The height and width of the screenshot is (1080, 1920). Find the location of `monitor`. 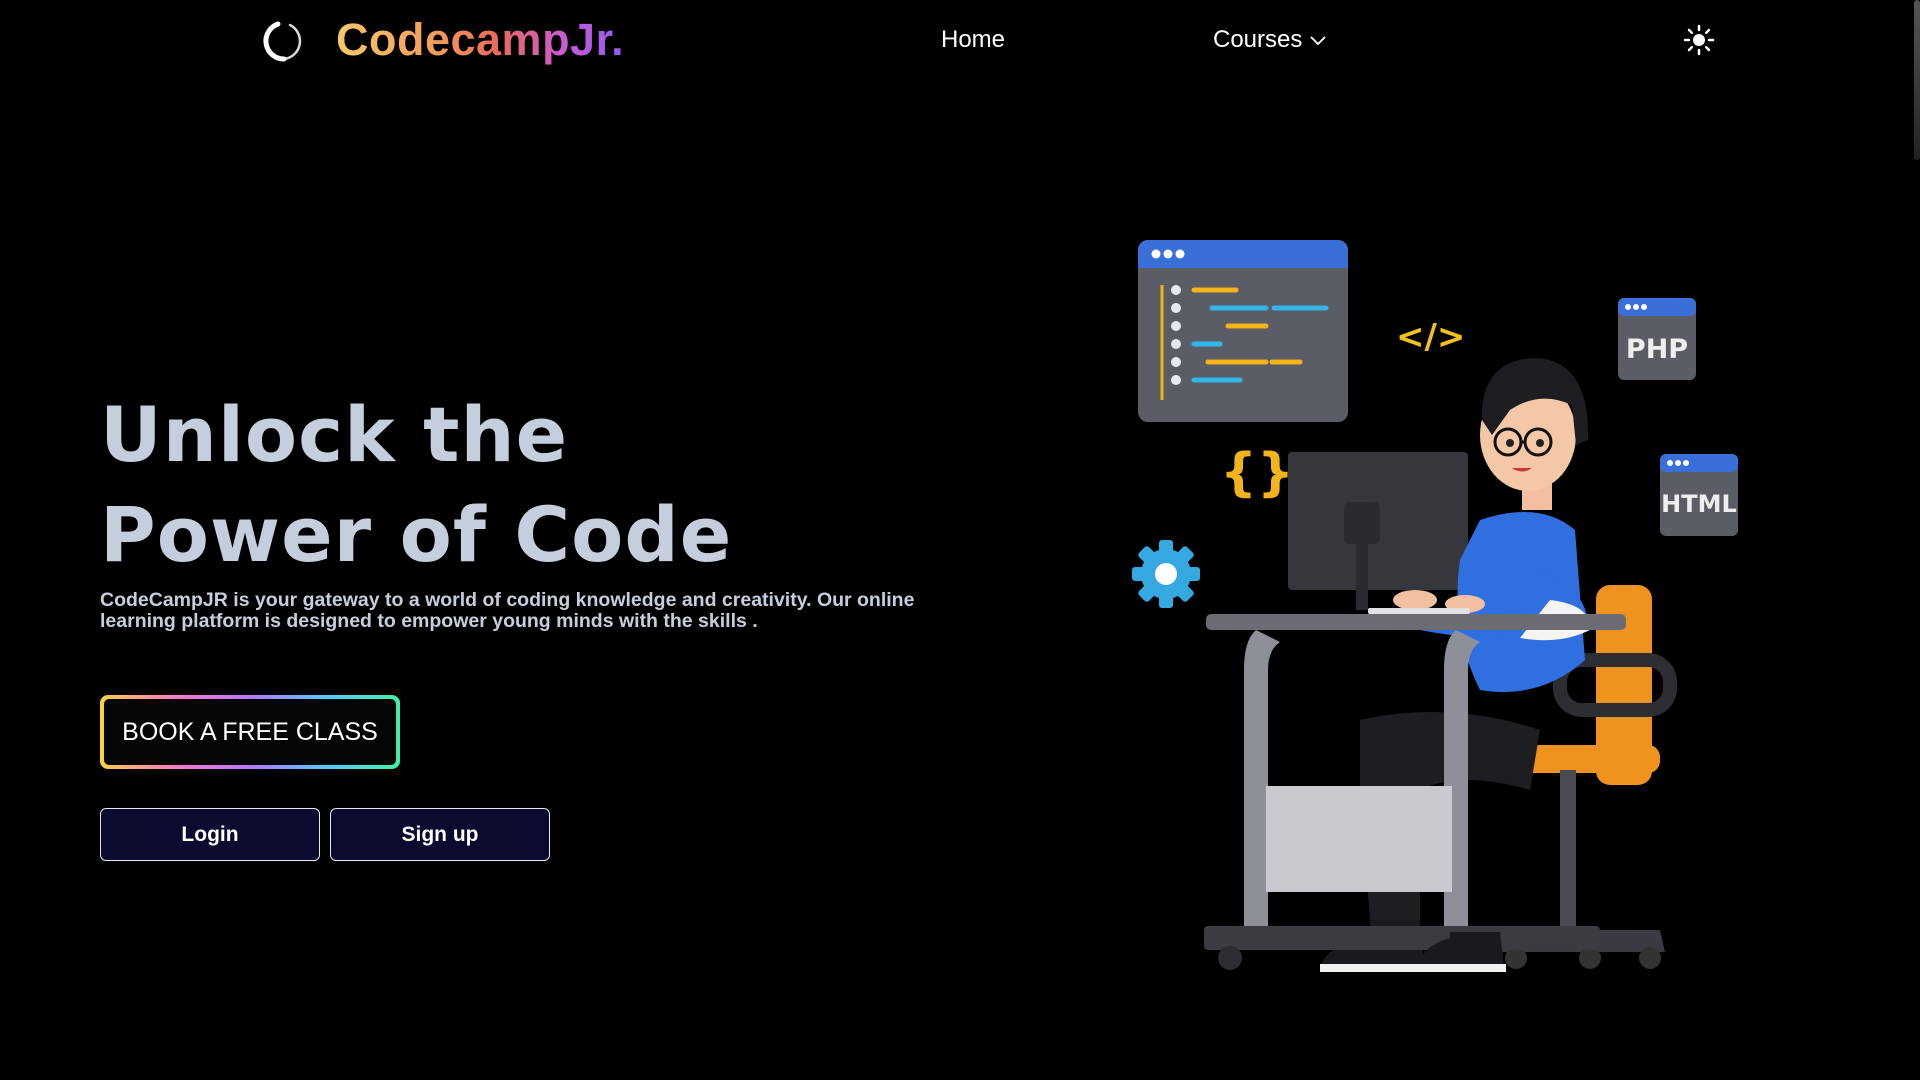

monitor is located at coordinates (1378, 531).